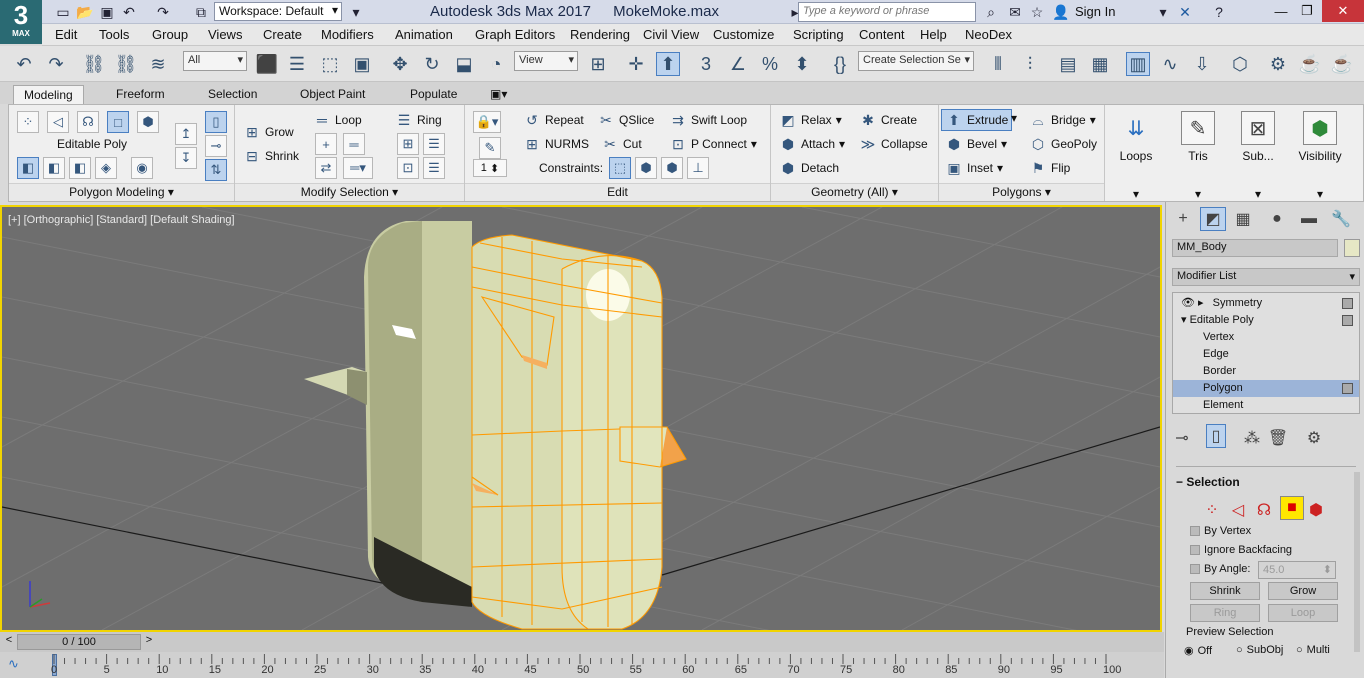 The width and height of the screenshot is (1364, 678). I want to click on move-icon: ✥, so click(400, 64).